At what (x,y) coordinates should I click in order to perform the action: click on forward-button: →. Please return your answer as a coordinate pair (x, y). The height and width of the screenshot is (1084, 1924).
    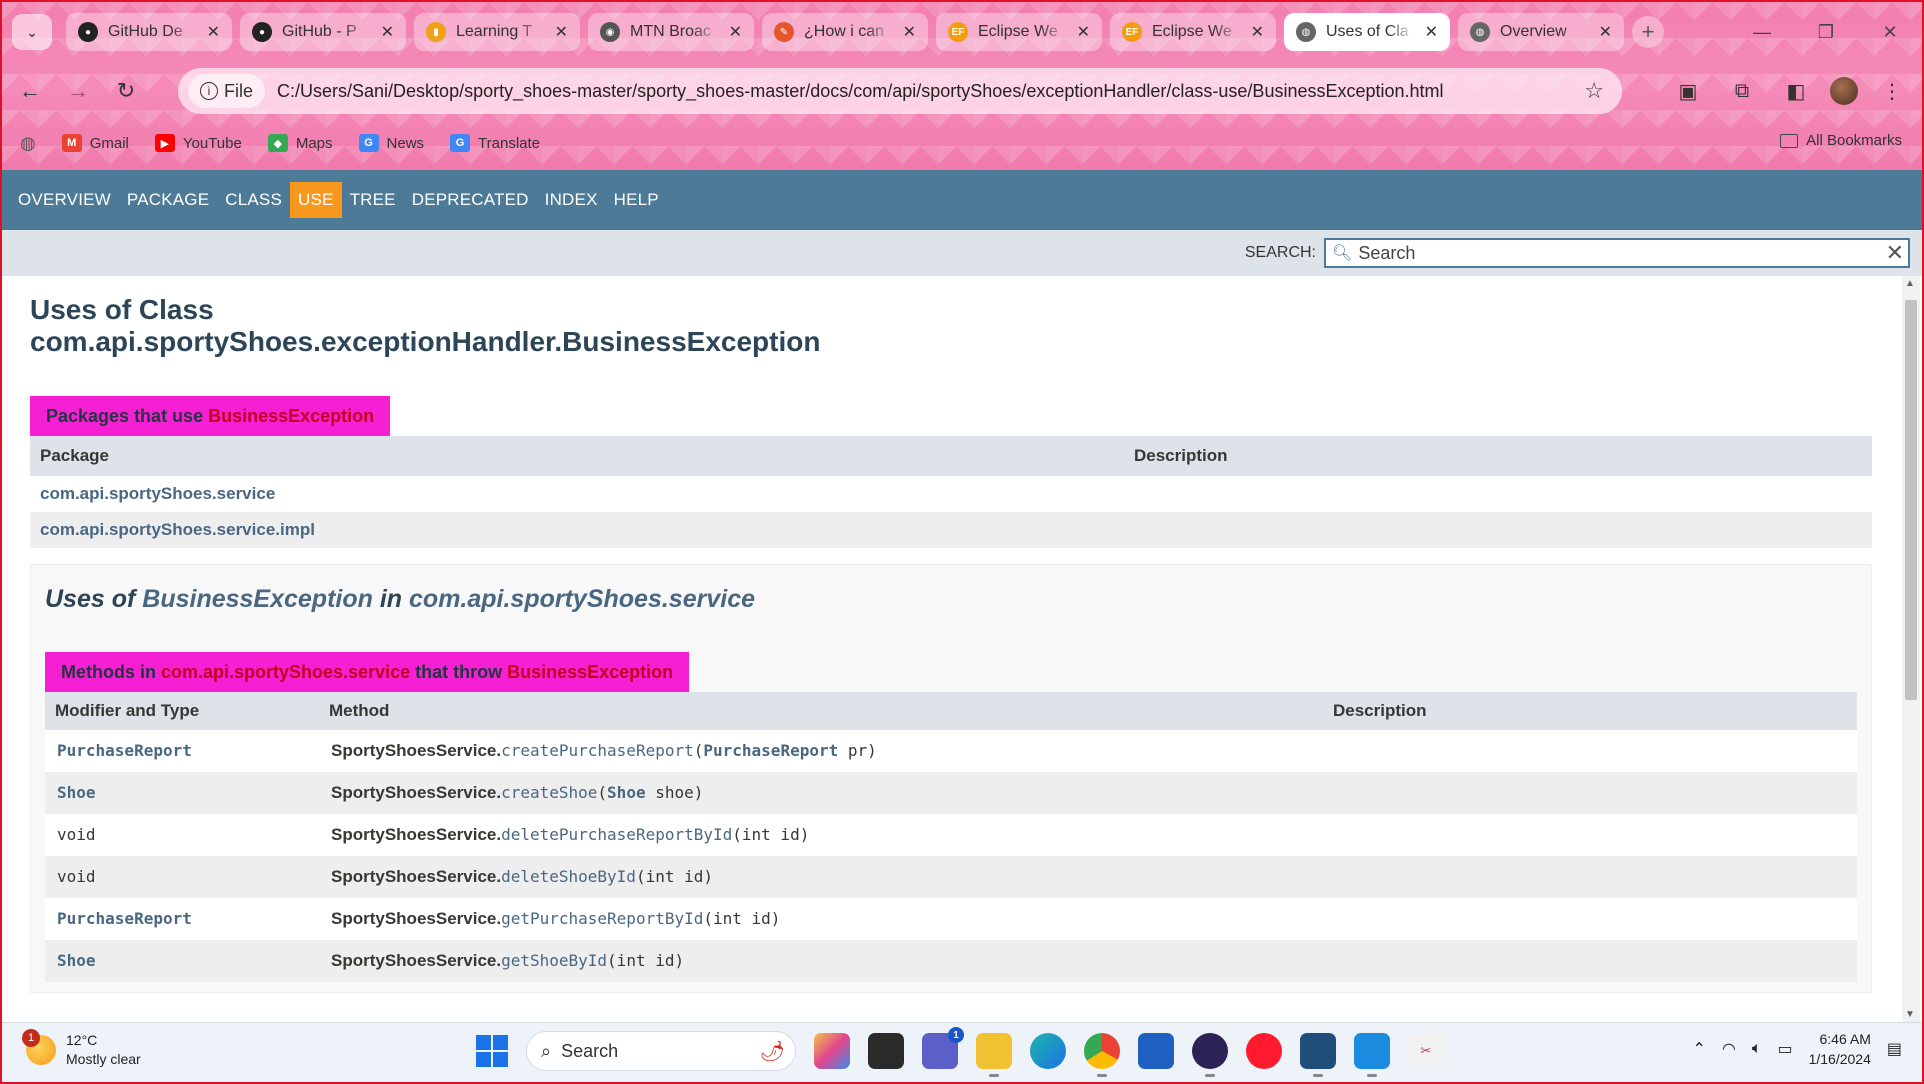
    Looking at the image, I should click on (78, 91).